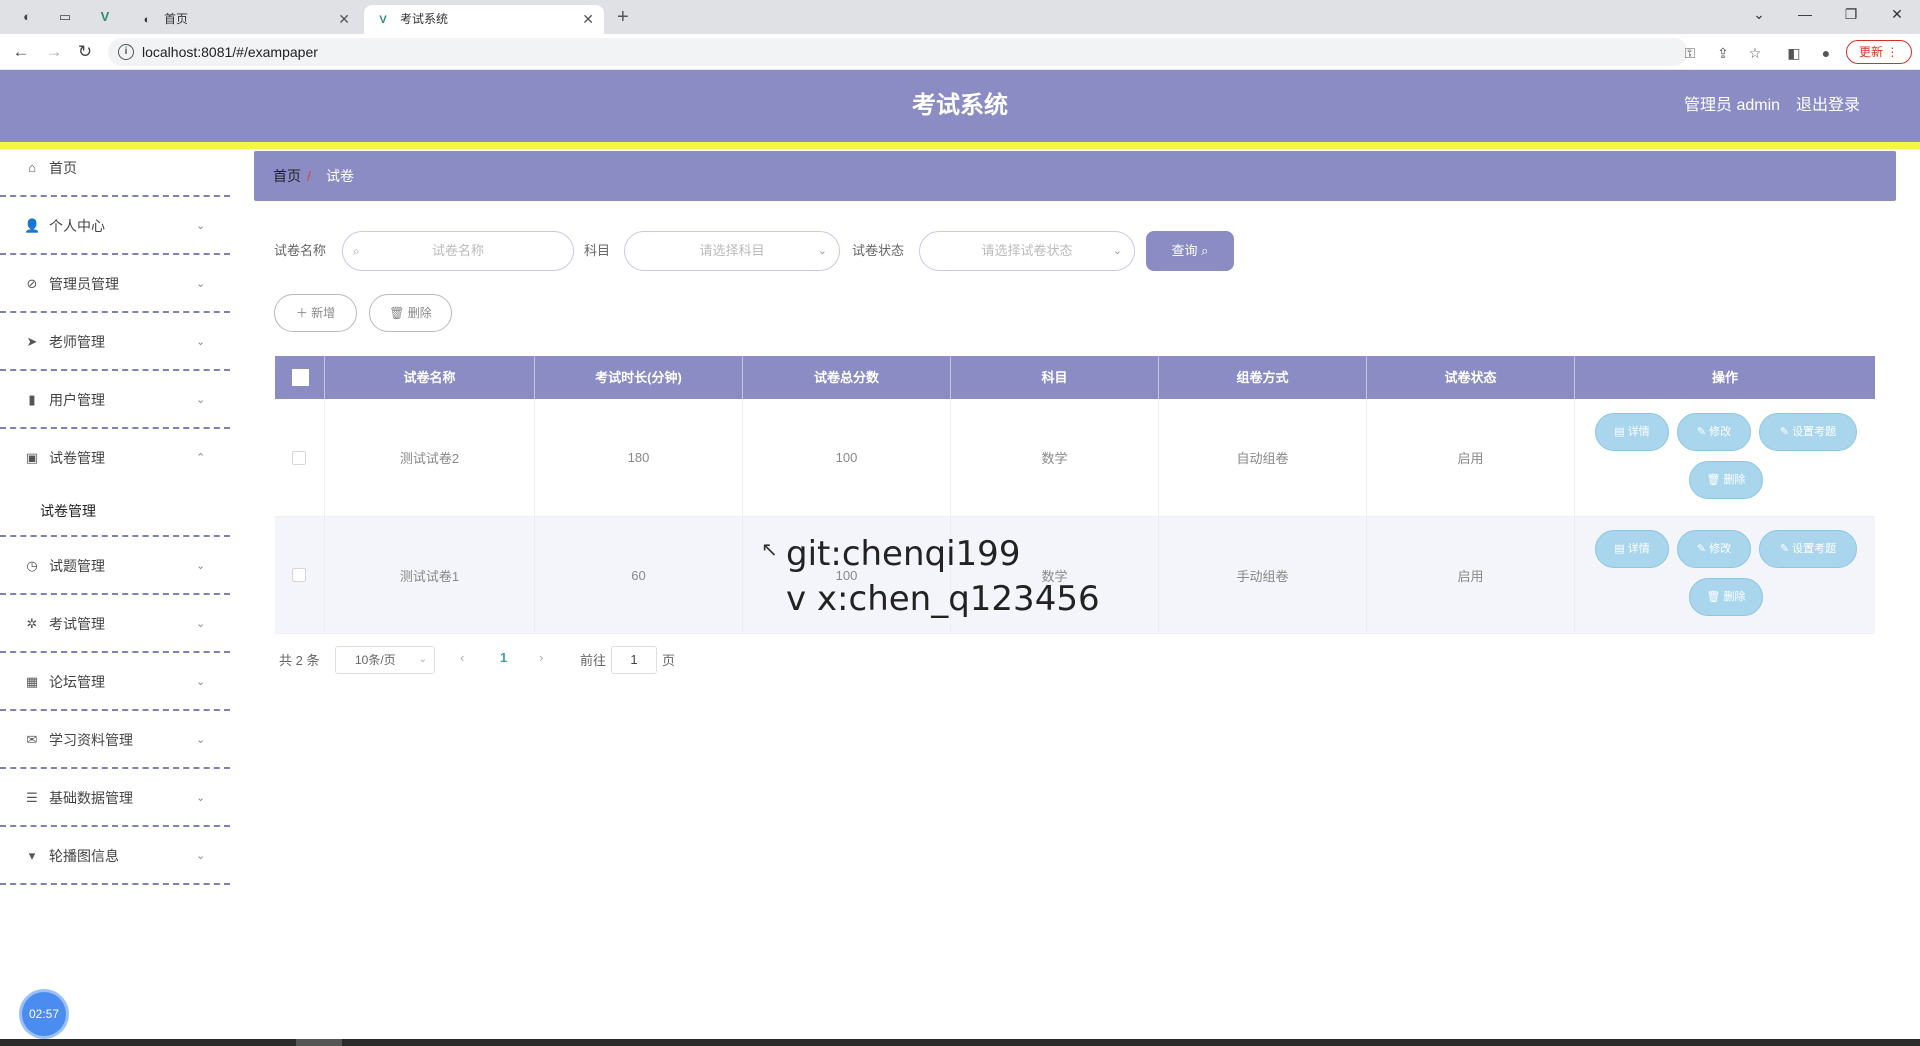 The image size is (1920, 1046). I want to click on tab-exam-system: V 考试系统 ✕, so click(484, 19).